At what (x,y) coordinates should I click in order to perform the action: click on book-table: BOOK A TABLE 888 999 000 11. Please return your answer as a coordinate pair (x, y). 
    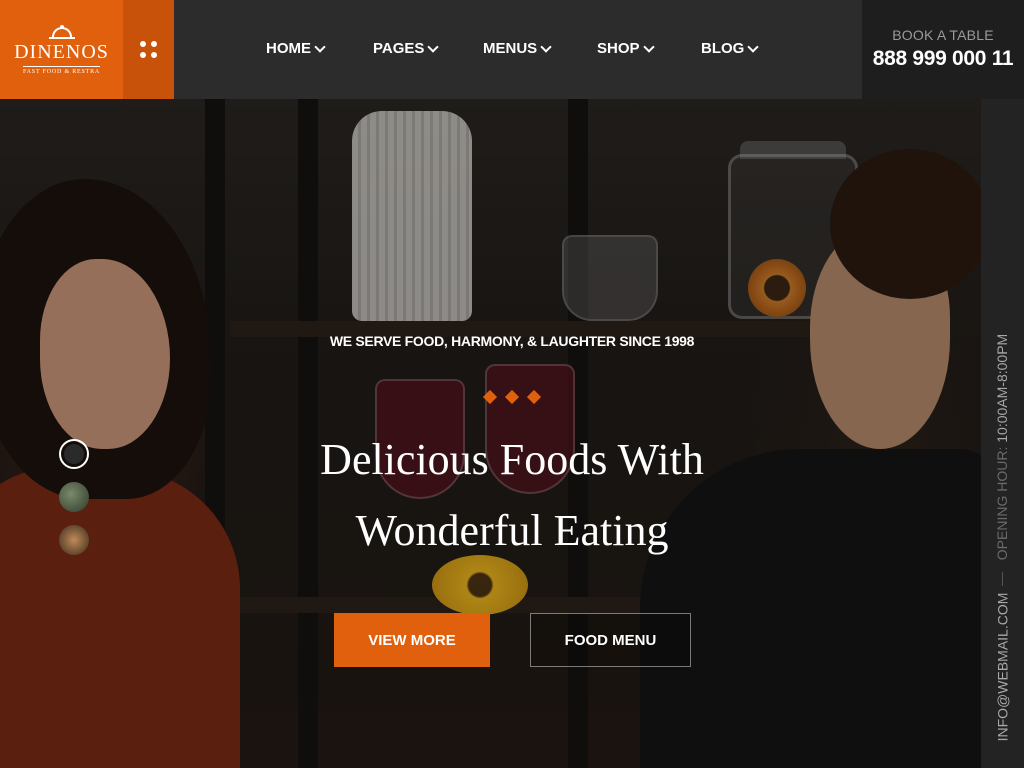
    Looking at the image, I should click on (943, 49).